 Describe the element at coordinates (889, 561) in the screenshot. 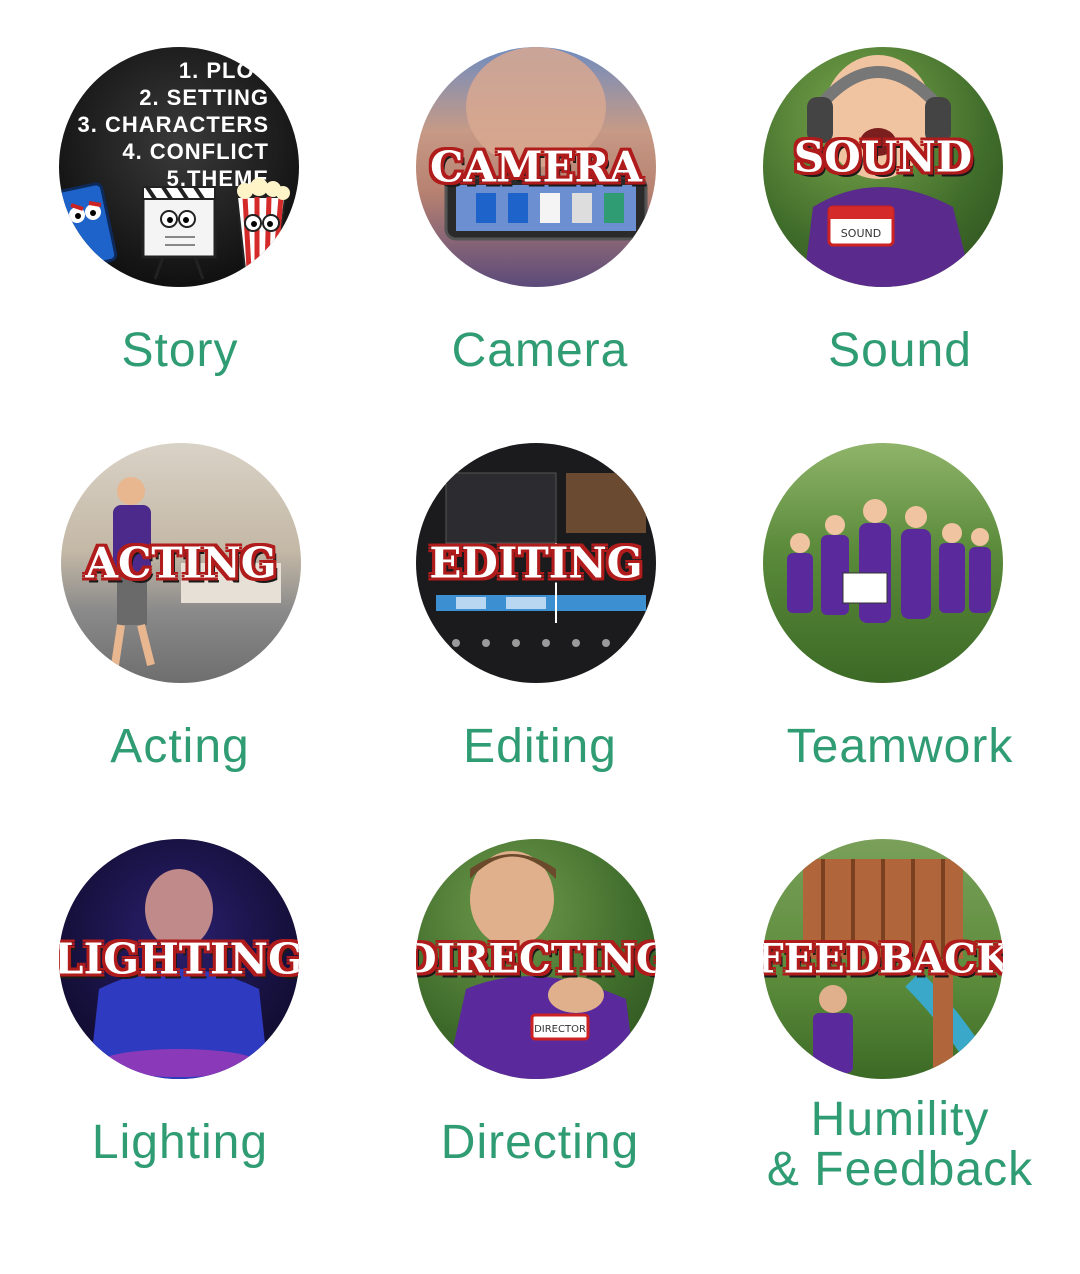

I see `team-group-icon` at that location.